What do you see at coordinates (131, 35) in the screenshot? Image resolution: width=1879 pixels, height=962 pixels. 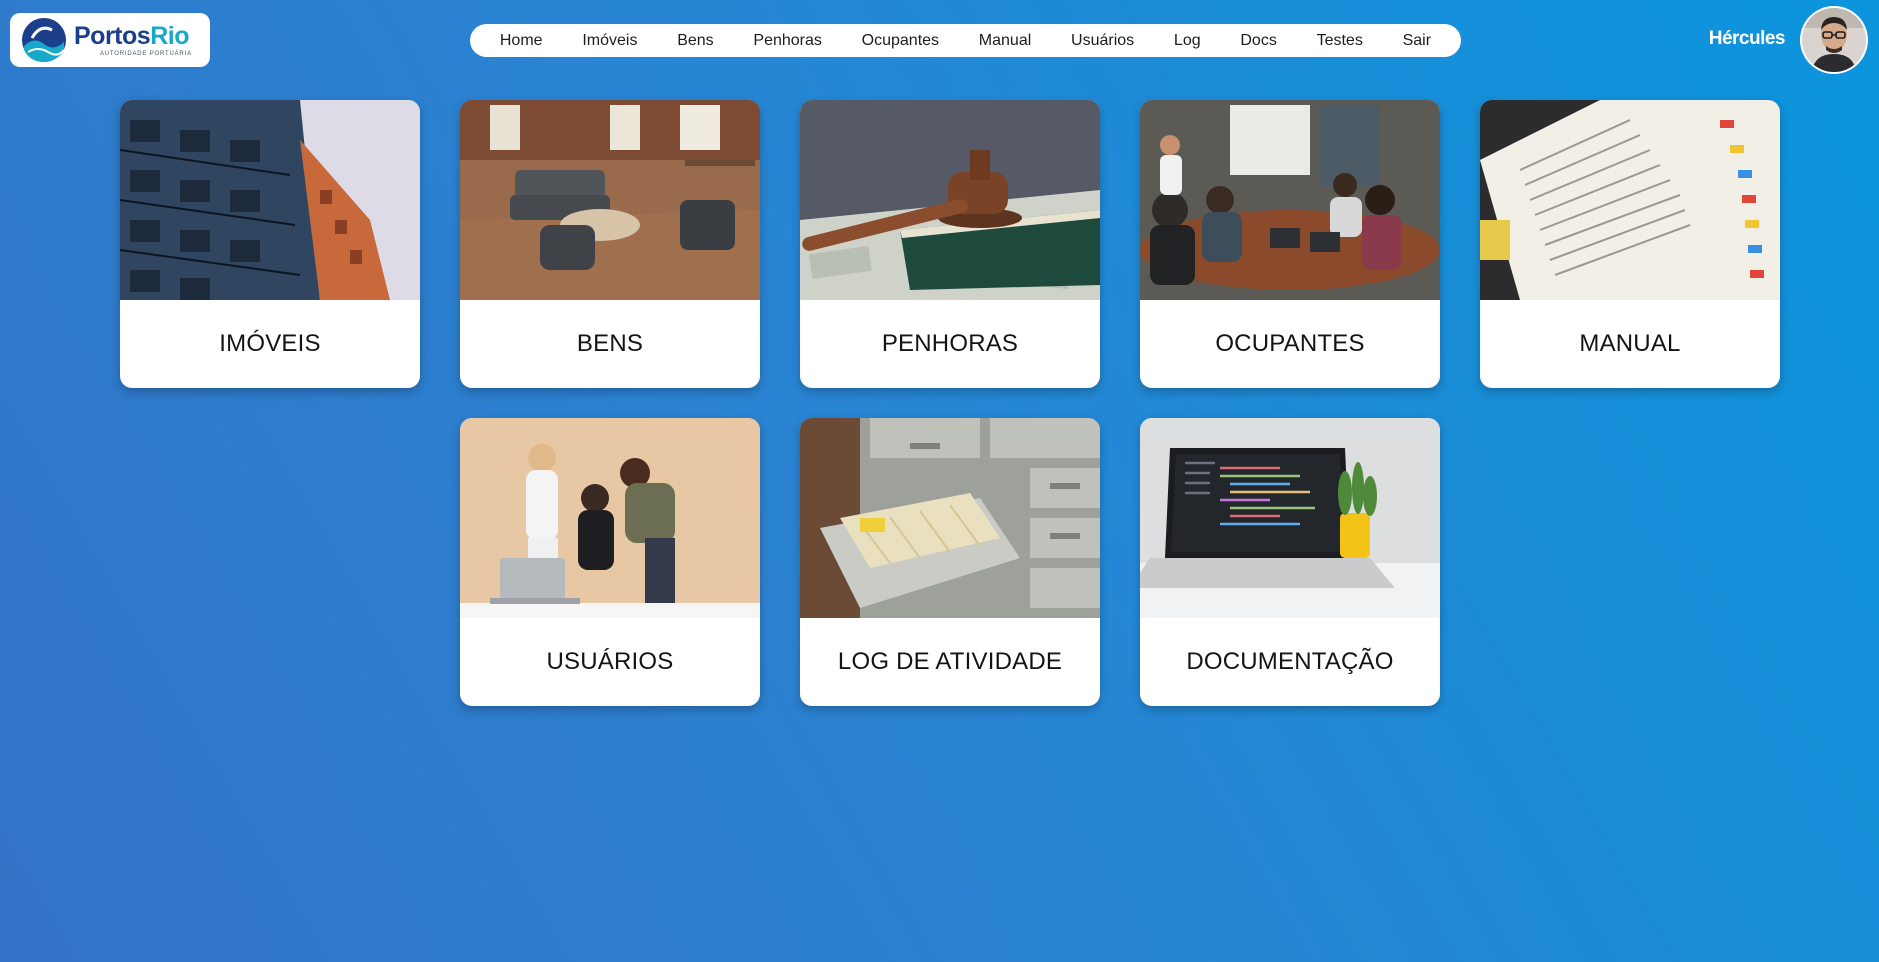 I see `logo-wordmark: PortosRio` at bounding box center [131, 35].